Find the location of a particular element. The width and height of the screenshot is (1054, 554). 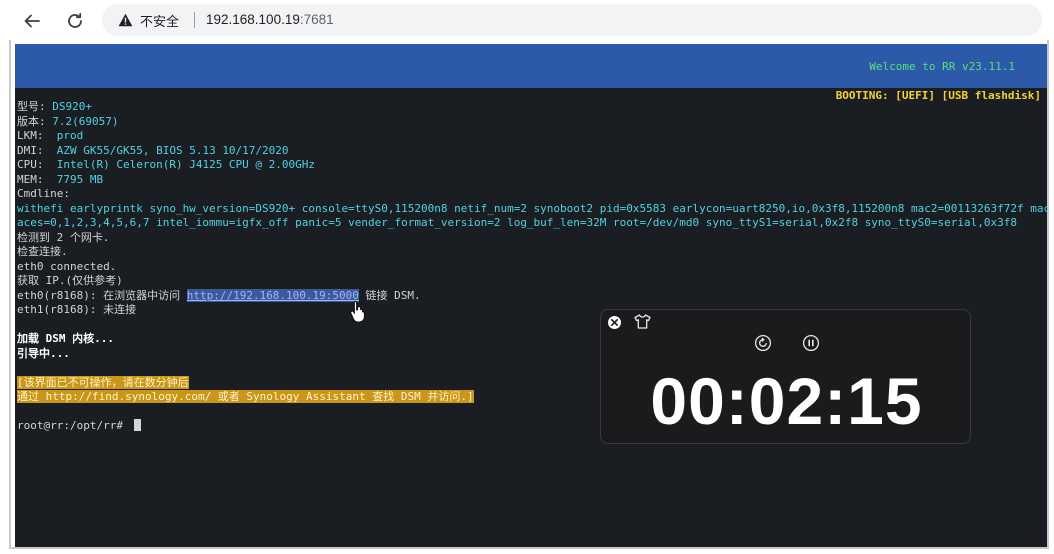

info-line-version: 版本: 7.2(69057) is located at coordinates (68, 121).